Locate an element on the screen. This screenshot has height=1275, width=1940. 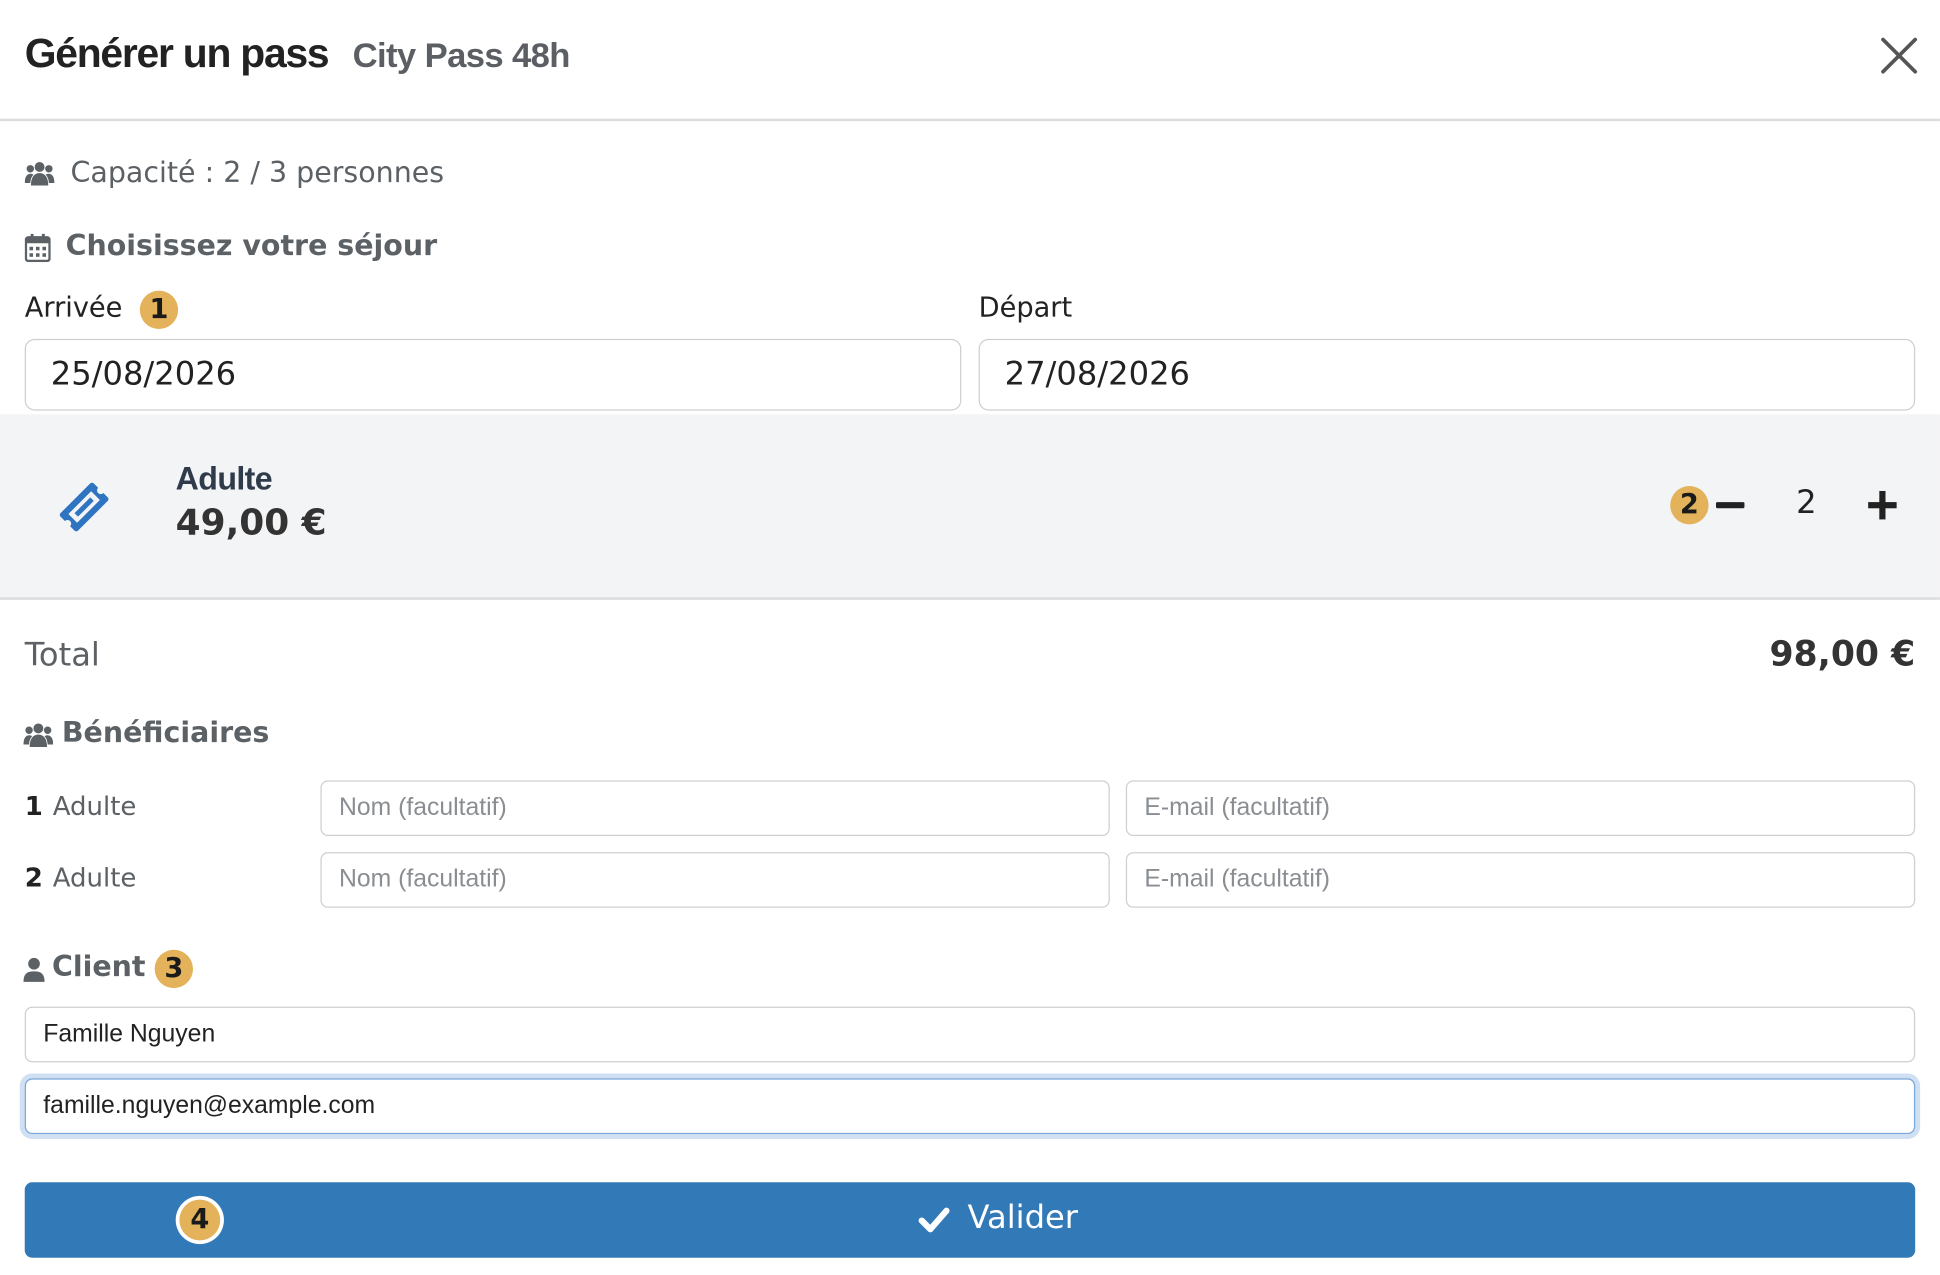
beneficiary-index: 2 is located at coordinates (33, 878).